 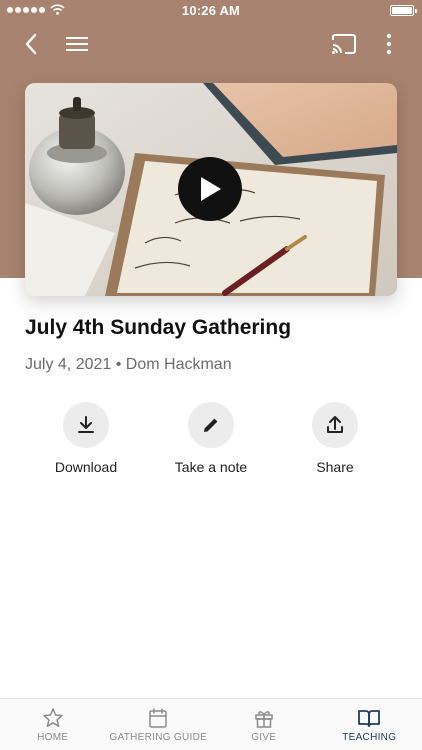 What do you see at coordinates (158, 718) in the screenshot?
I see `calendar-icon` at bounding box center [158, 718].